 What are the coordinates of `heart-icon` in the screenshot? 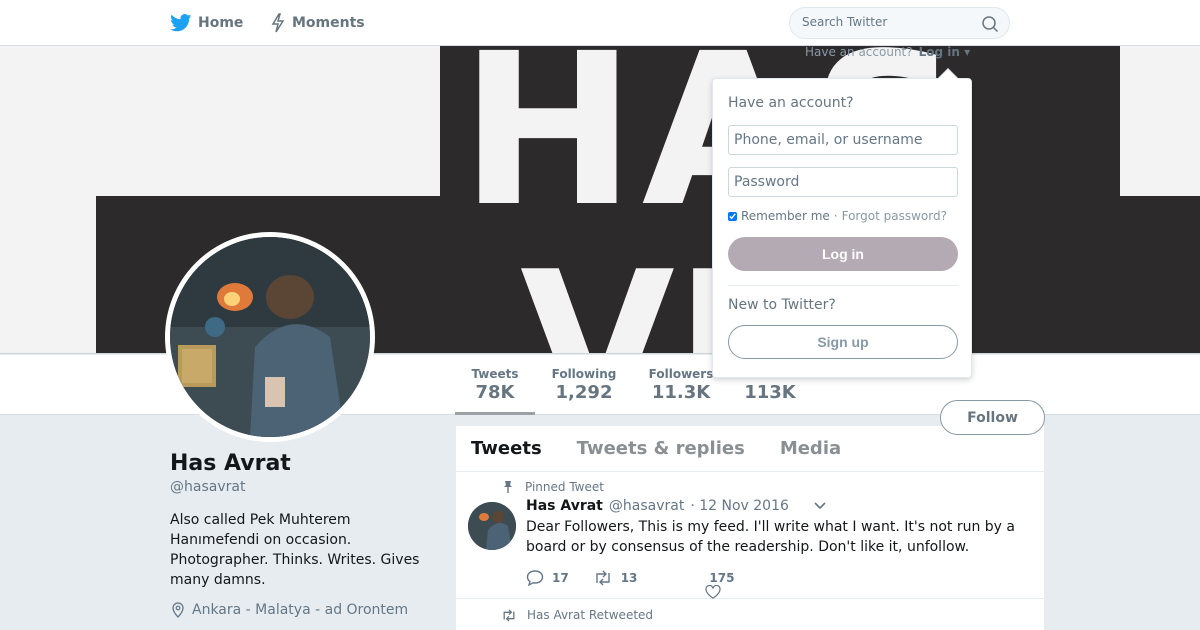 It's located at (713, 592).